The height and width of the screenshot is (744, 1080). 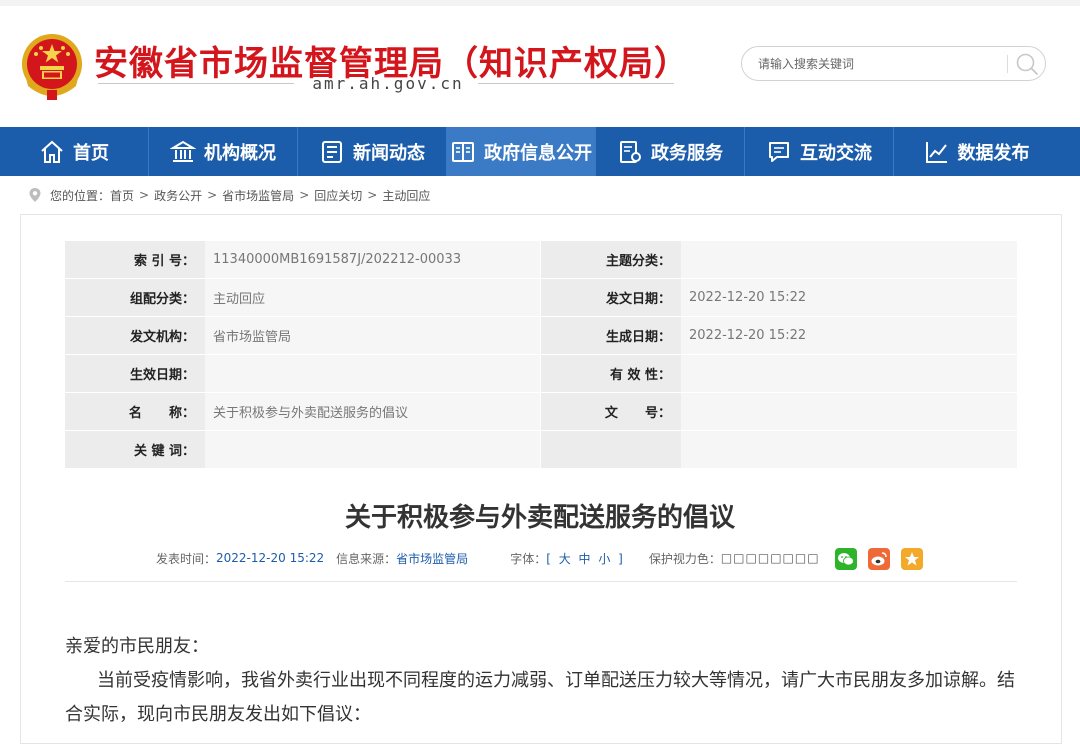 What do you see at coordinates (388, 83) in the screenshot?
I see `site-domain: amr.ah.gov.cn` at bounding box center [388, 83].